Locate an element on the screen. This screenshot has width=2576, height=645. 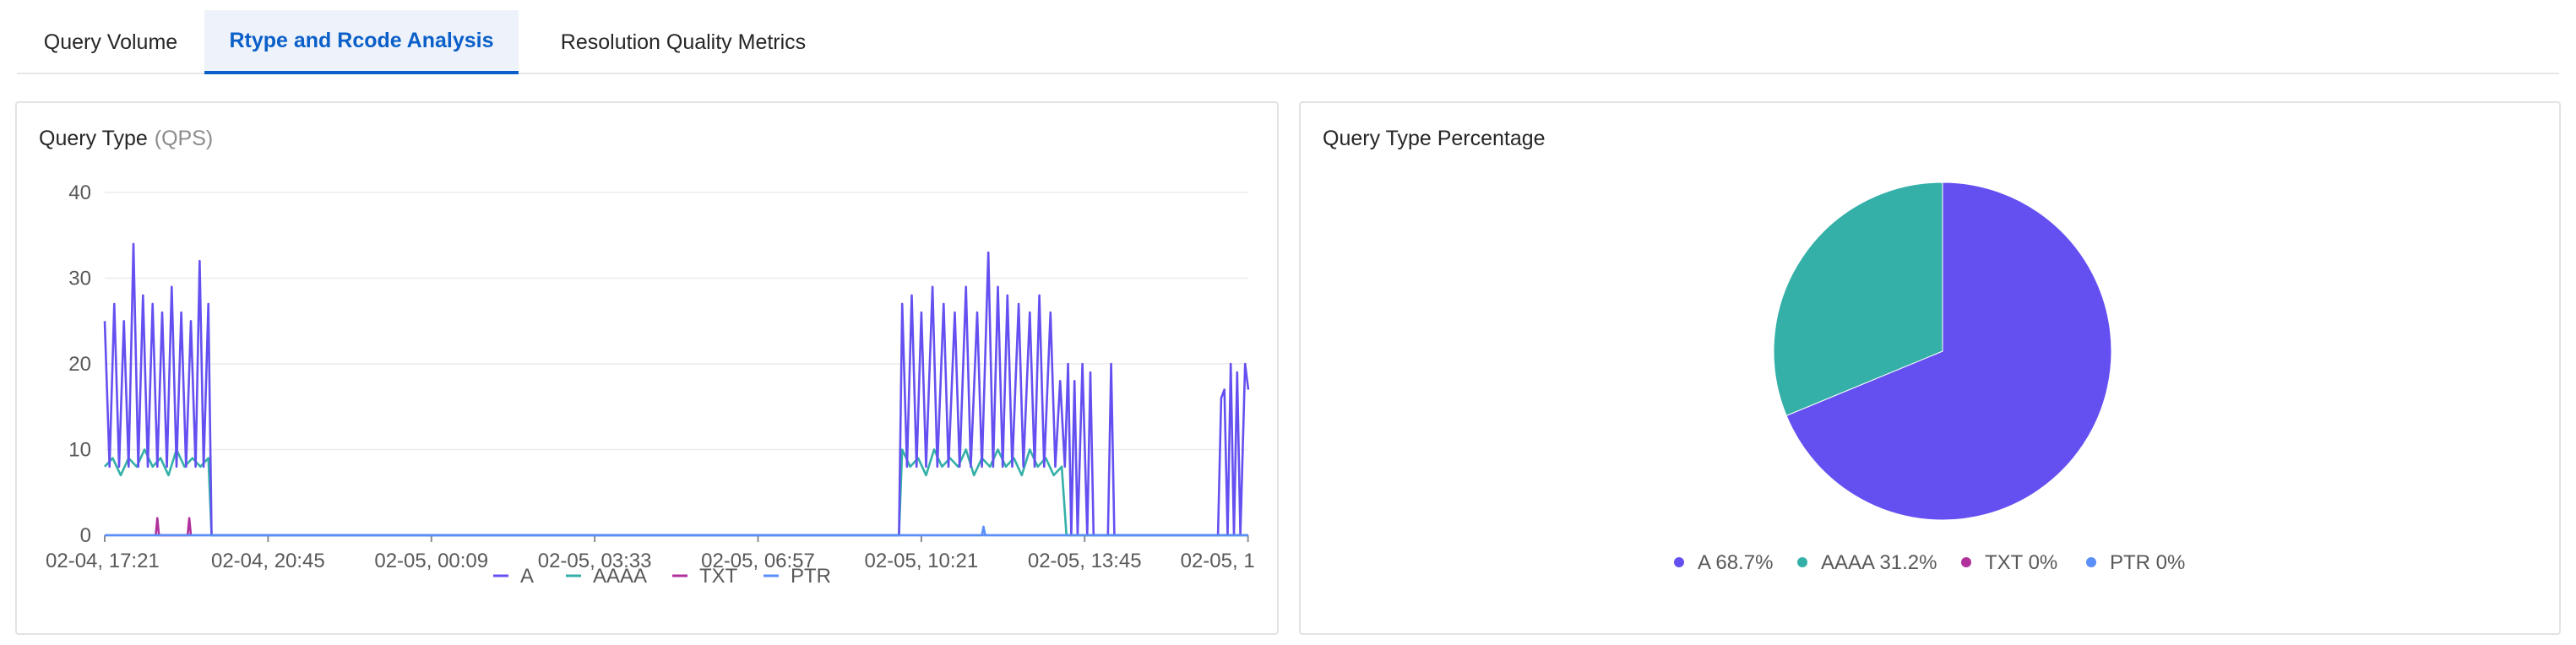
y-tick-label: 20 is located at coordinates (79, 364).